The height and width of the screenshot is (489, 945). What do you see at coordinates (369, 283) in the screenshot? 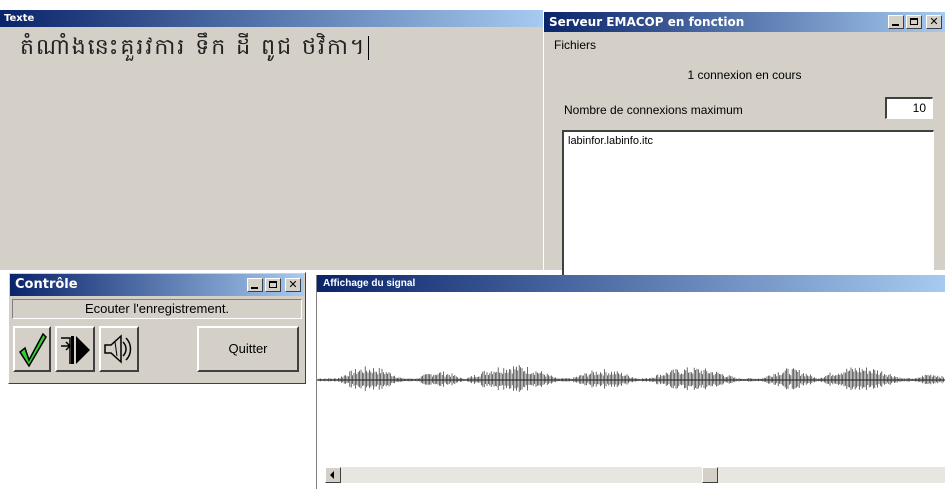
I see `signal-title: Affichage du signal` at bounding box center [369, 283].